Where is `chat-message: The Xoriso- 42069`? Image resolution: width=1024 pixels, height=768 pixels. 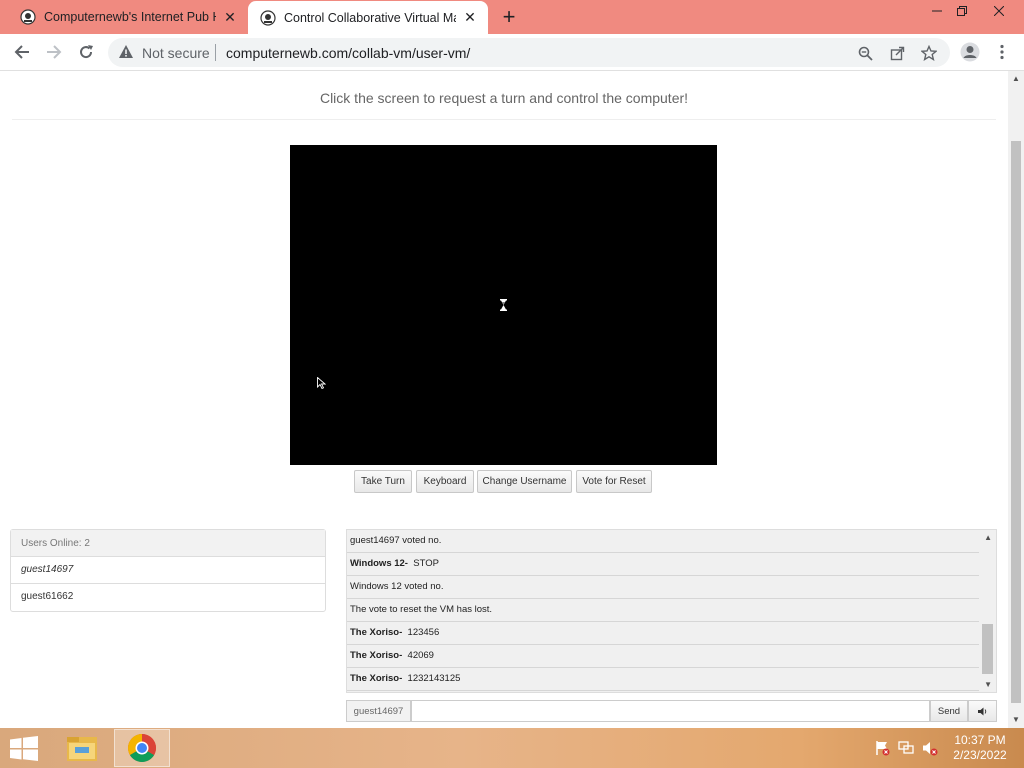 chat-message: The Xoriso- 42069 is located at coordinates (663, 656).